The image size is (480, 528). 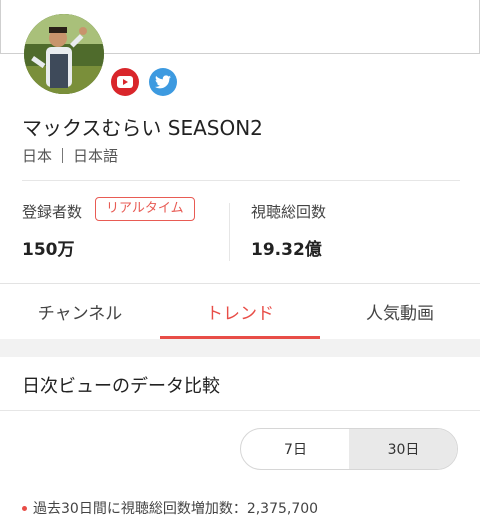 What do you see at coordinates (240, 410) in the screenshot?
I see `section-divider` at bounding box center [240, 410].